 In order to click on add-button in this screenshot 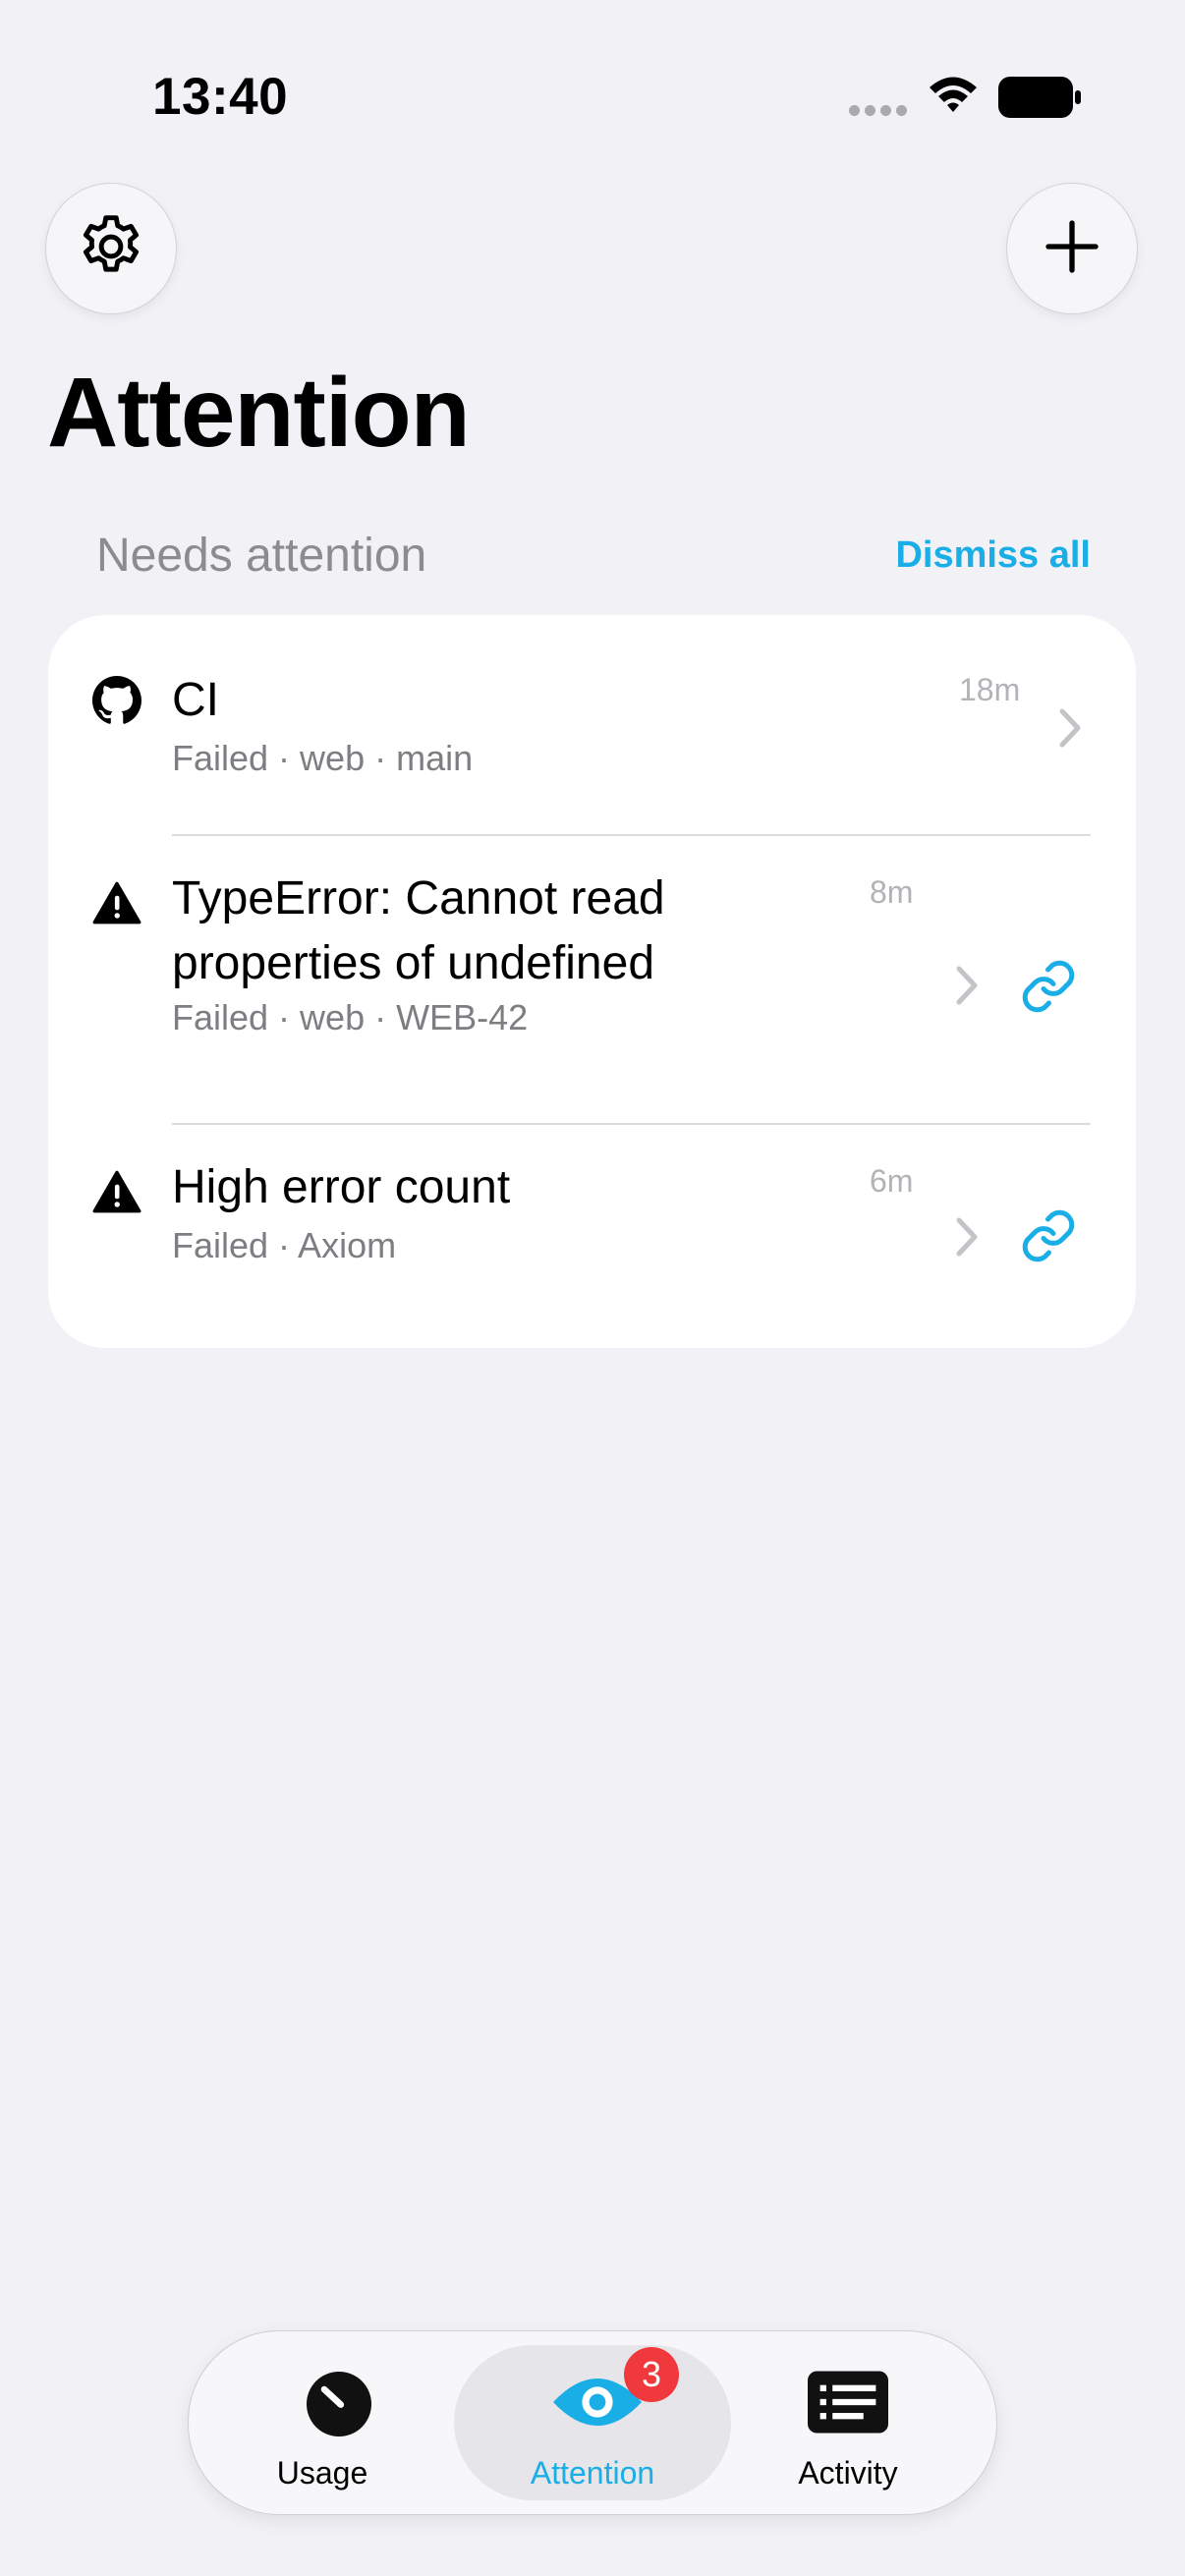, I will do `click(1072, 248)`.